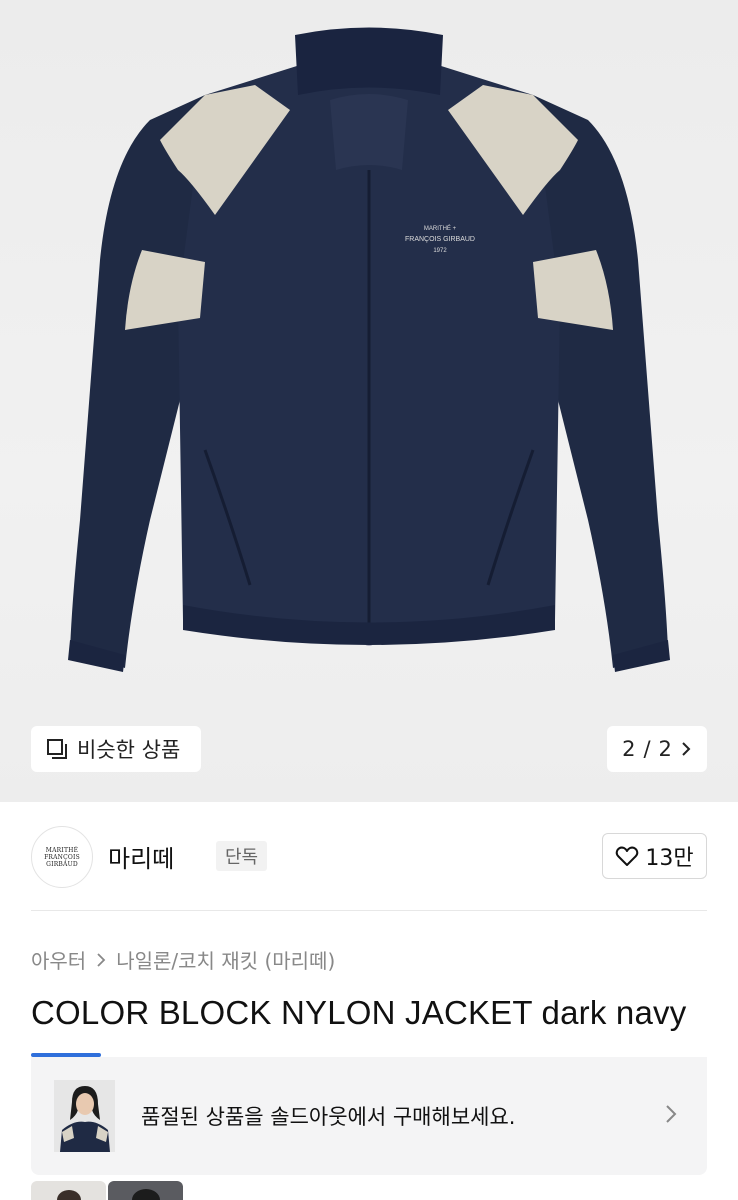 The height and width of the screenshot is (1200, 738). Describe the element at coordinates (440, 228) in the screenshot. I see `chest-print-line1: MARITHÉ +` at that location.